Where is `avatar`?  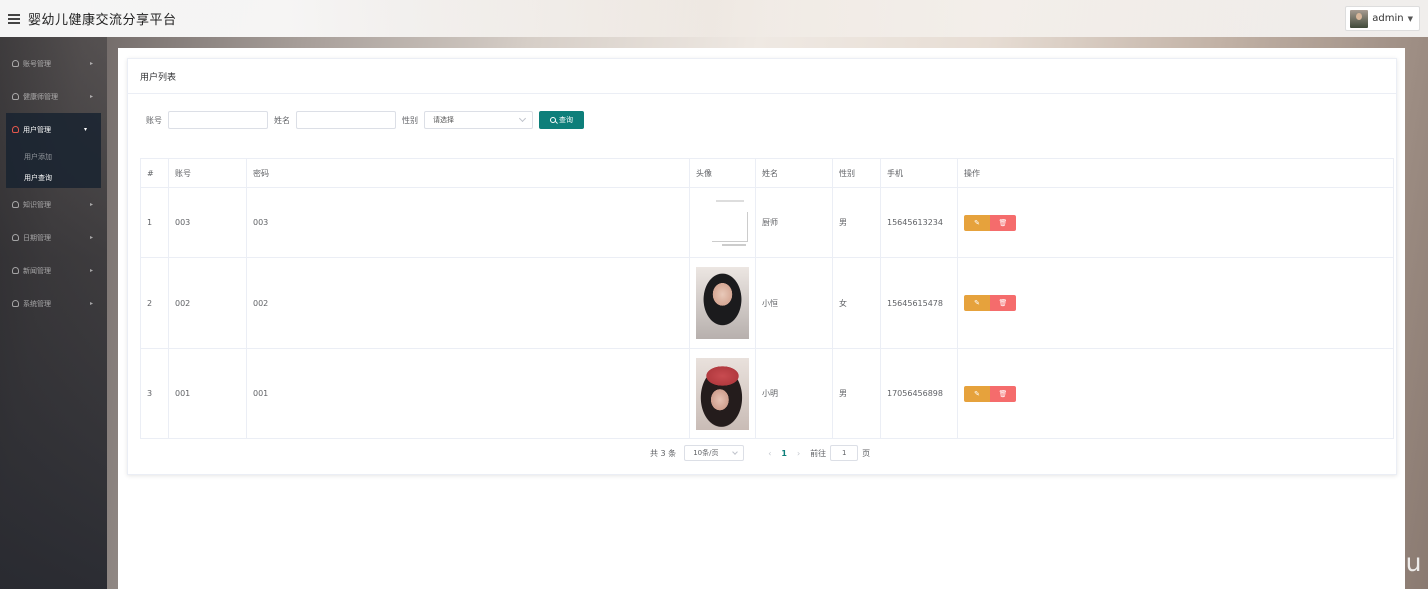 avatar is located at coordinates (1359, 18).